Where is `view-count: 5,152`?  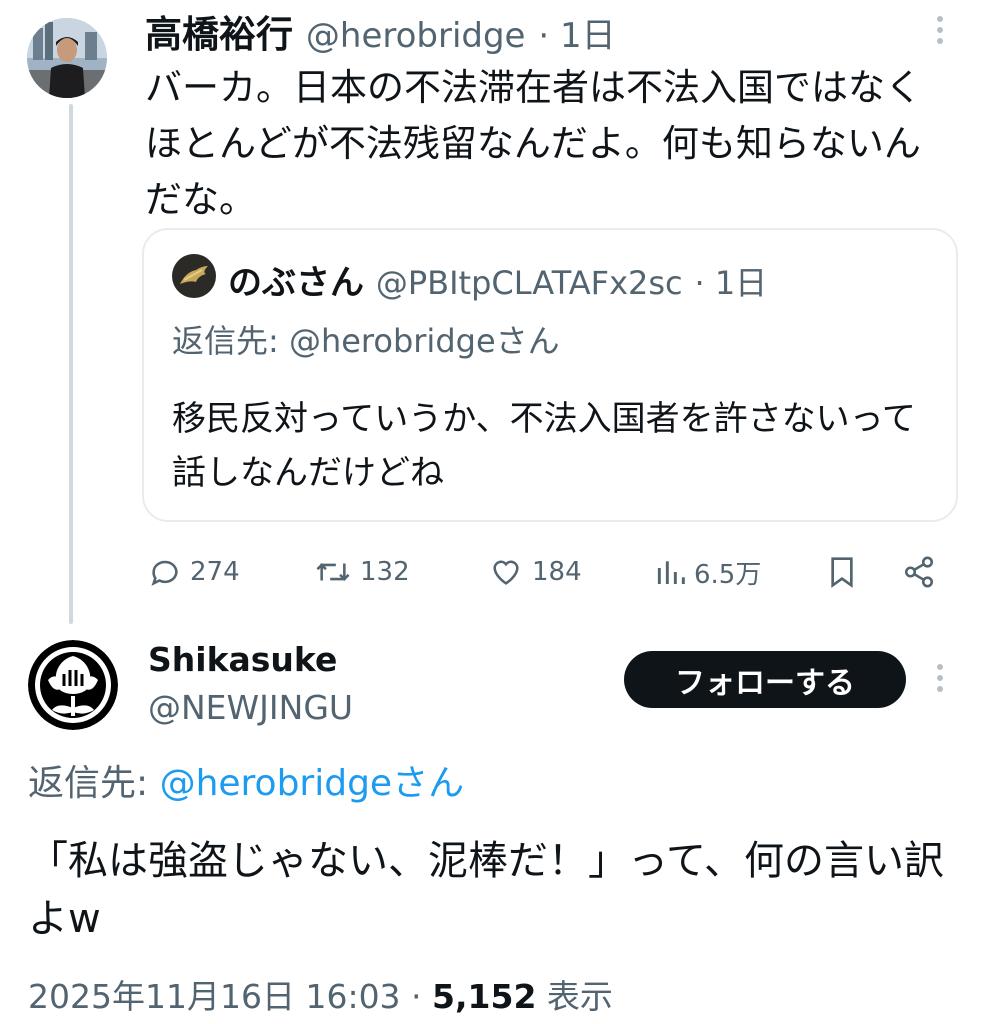 view-count: 5,152 is located at coordinates (484, 996).